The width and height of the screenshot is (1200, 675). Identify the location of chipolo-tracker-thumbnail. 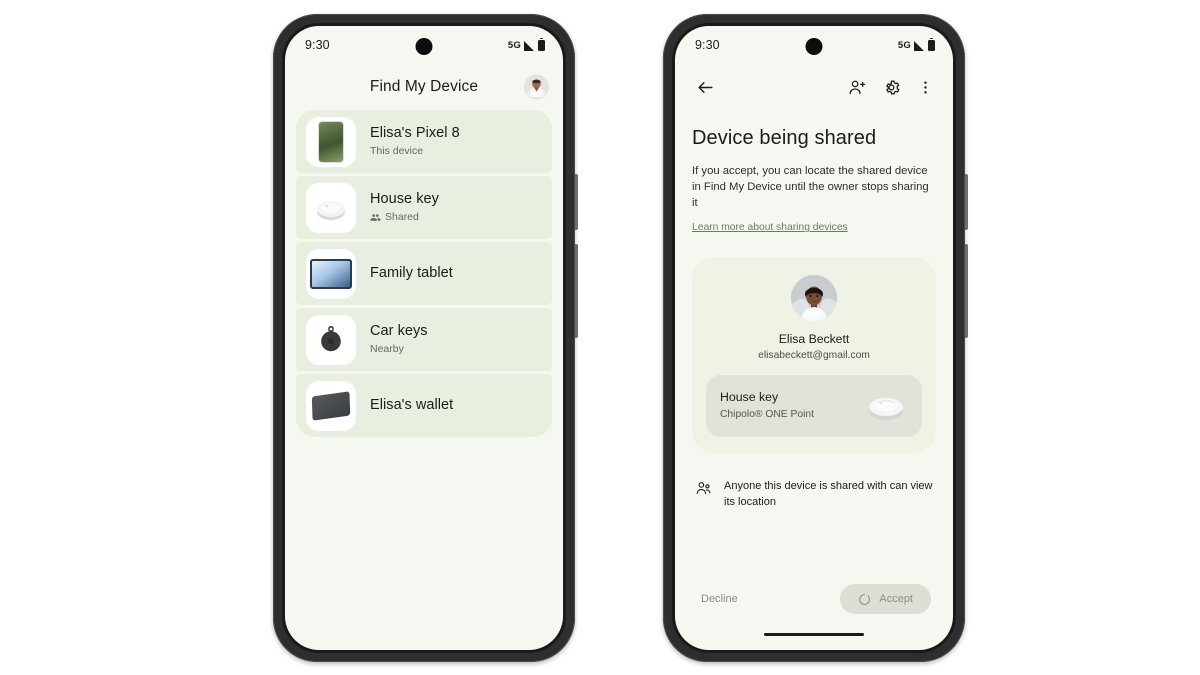
(331, 207).